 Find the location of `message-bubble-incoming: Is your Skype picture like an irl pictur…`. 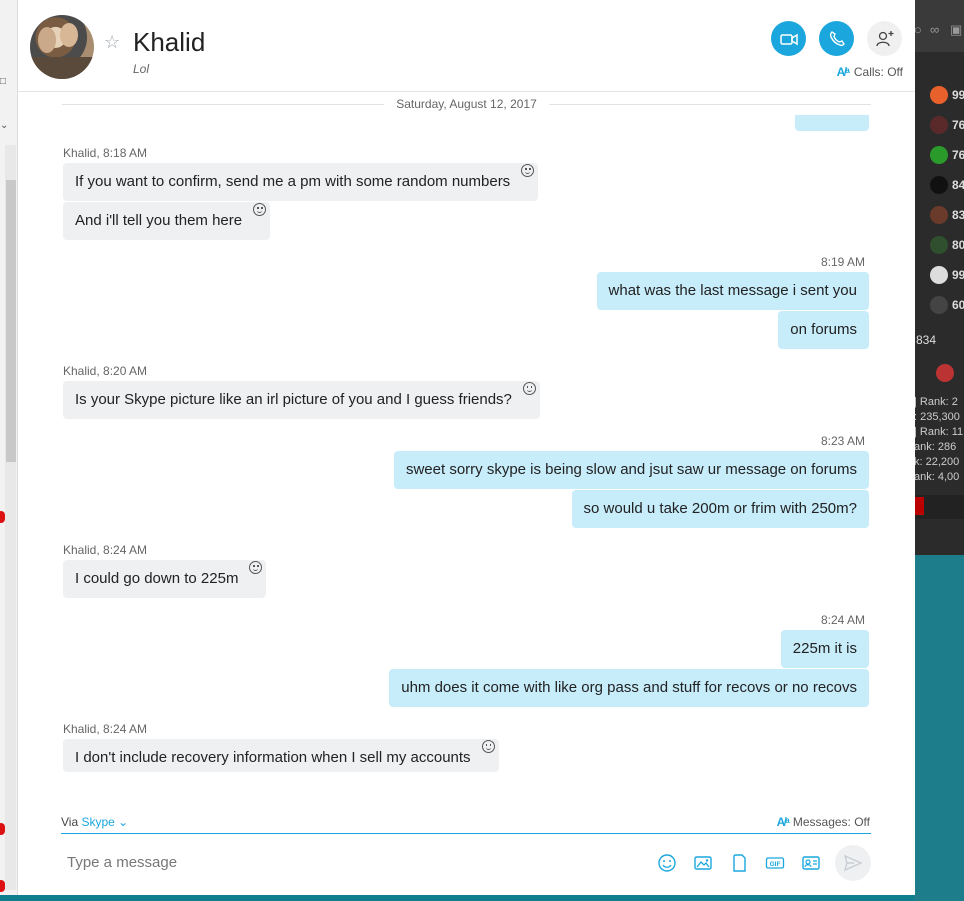

message-bubble-incoming: Is your Skype picture like an irl pictur… is located at coordinates (301, 400).